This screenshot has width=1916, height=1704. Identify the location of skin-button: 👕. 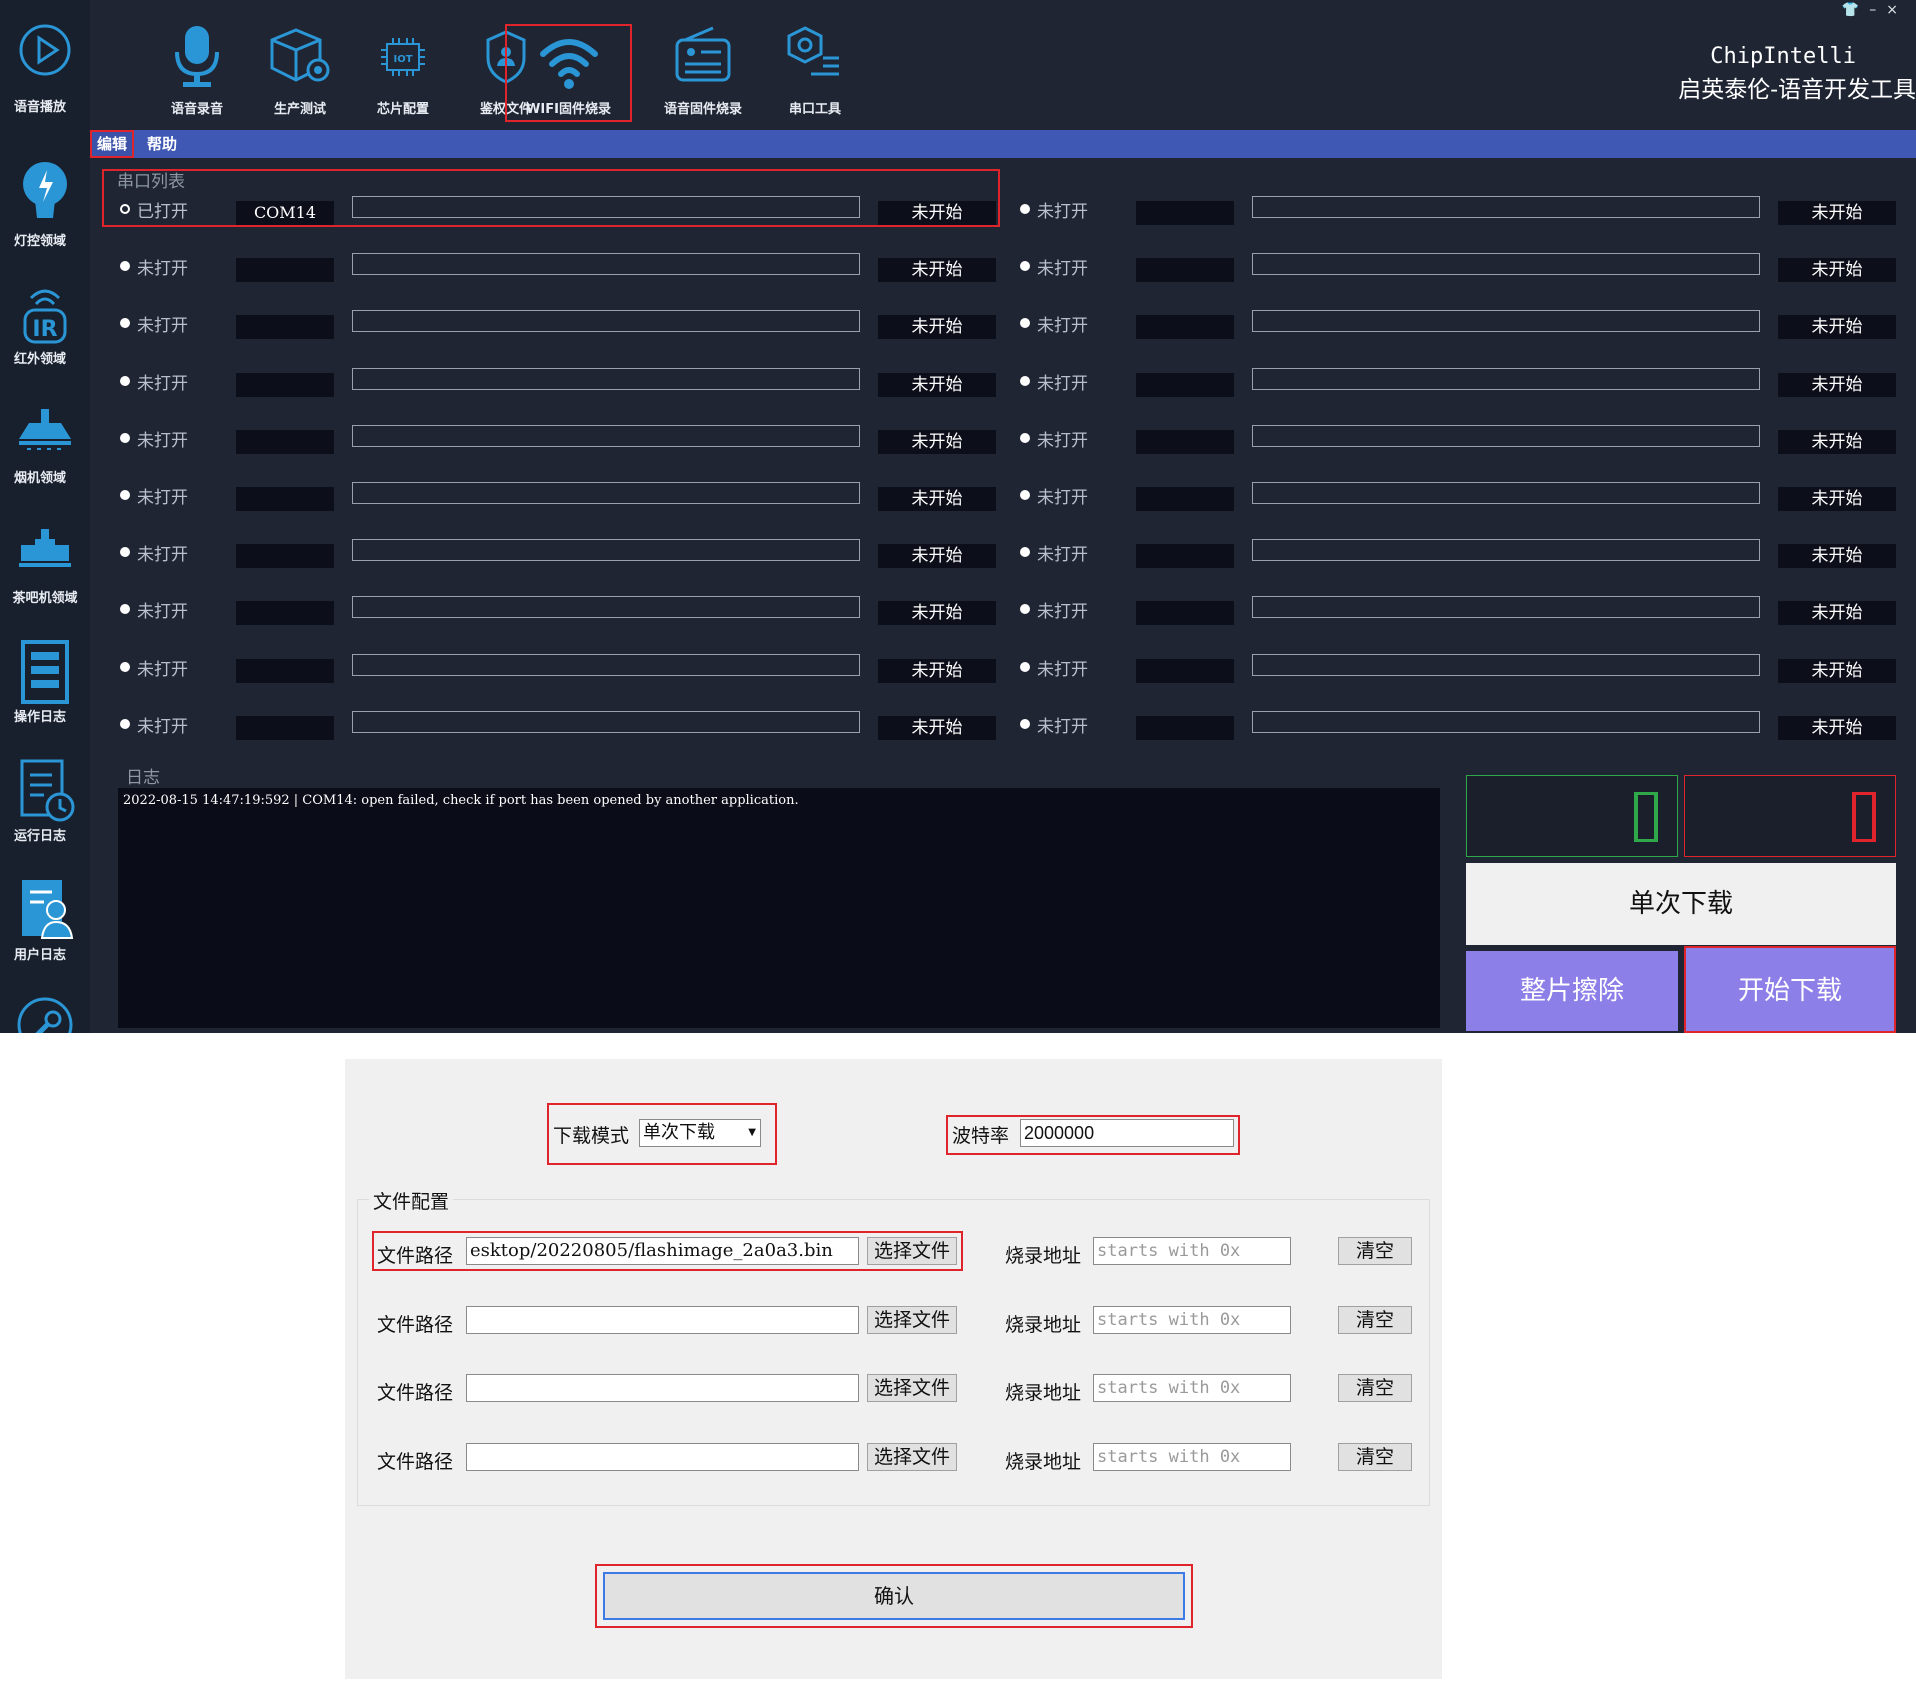
(1855, 10).